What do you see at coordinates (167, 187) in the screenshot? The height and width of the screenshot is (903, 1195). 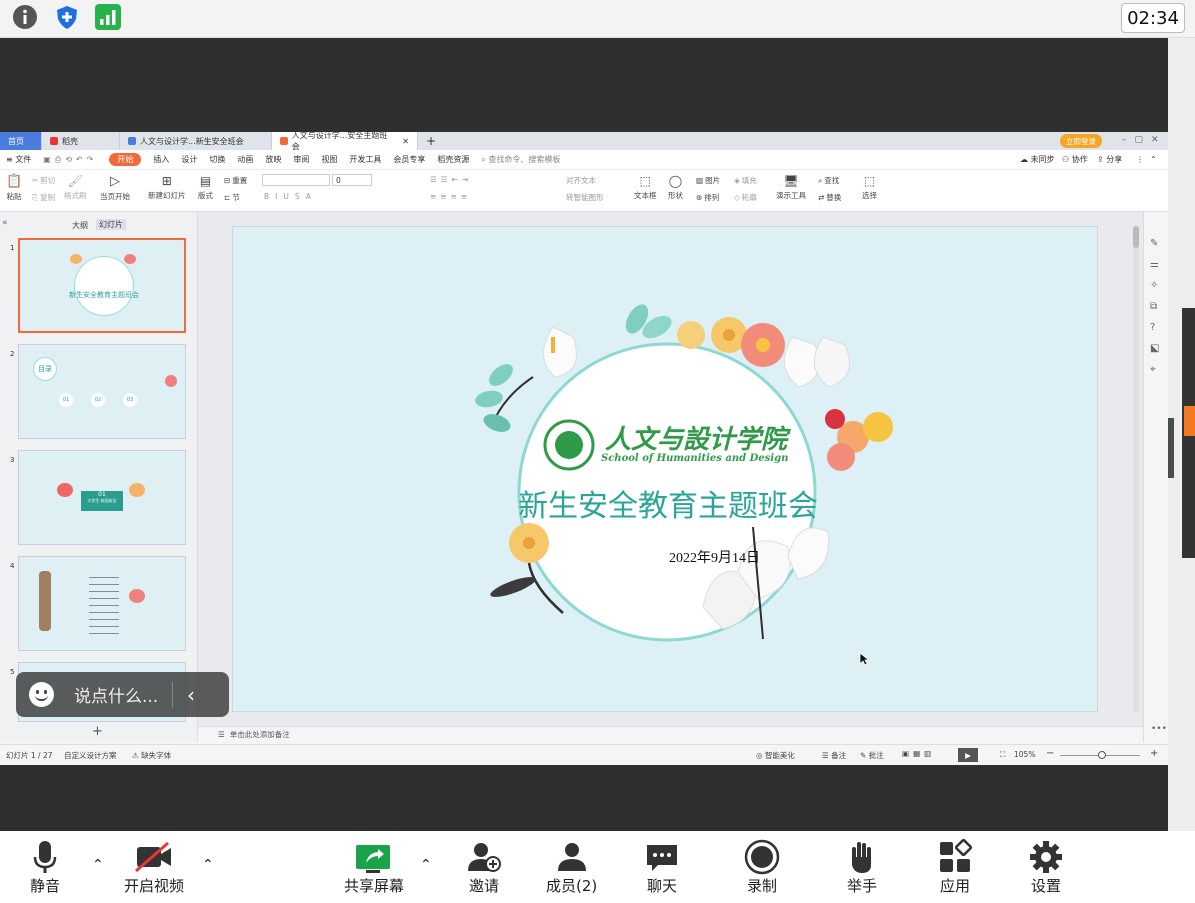 I see `new-slide-button: ⊞ 新建幻灯片` at bounding box center [167, 187].